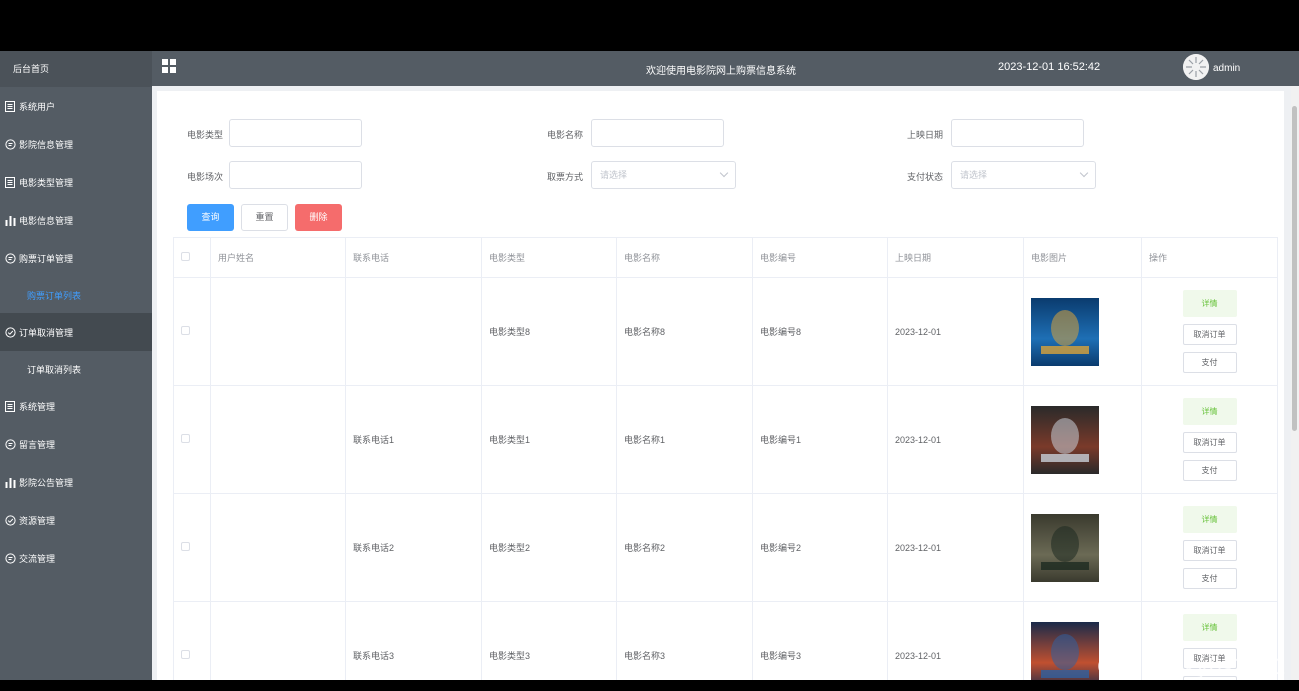 This screenshot has height=691, width=1299. I want to click on sidebar-item: 订单取消管理, so click(76, 332).